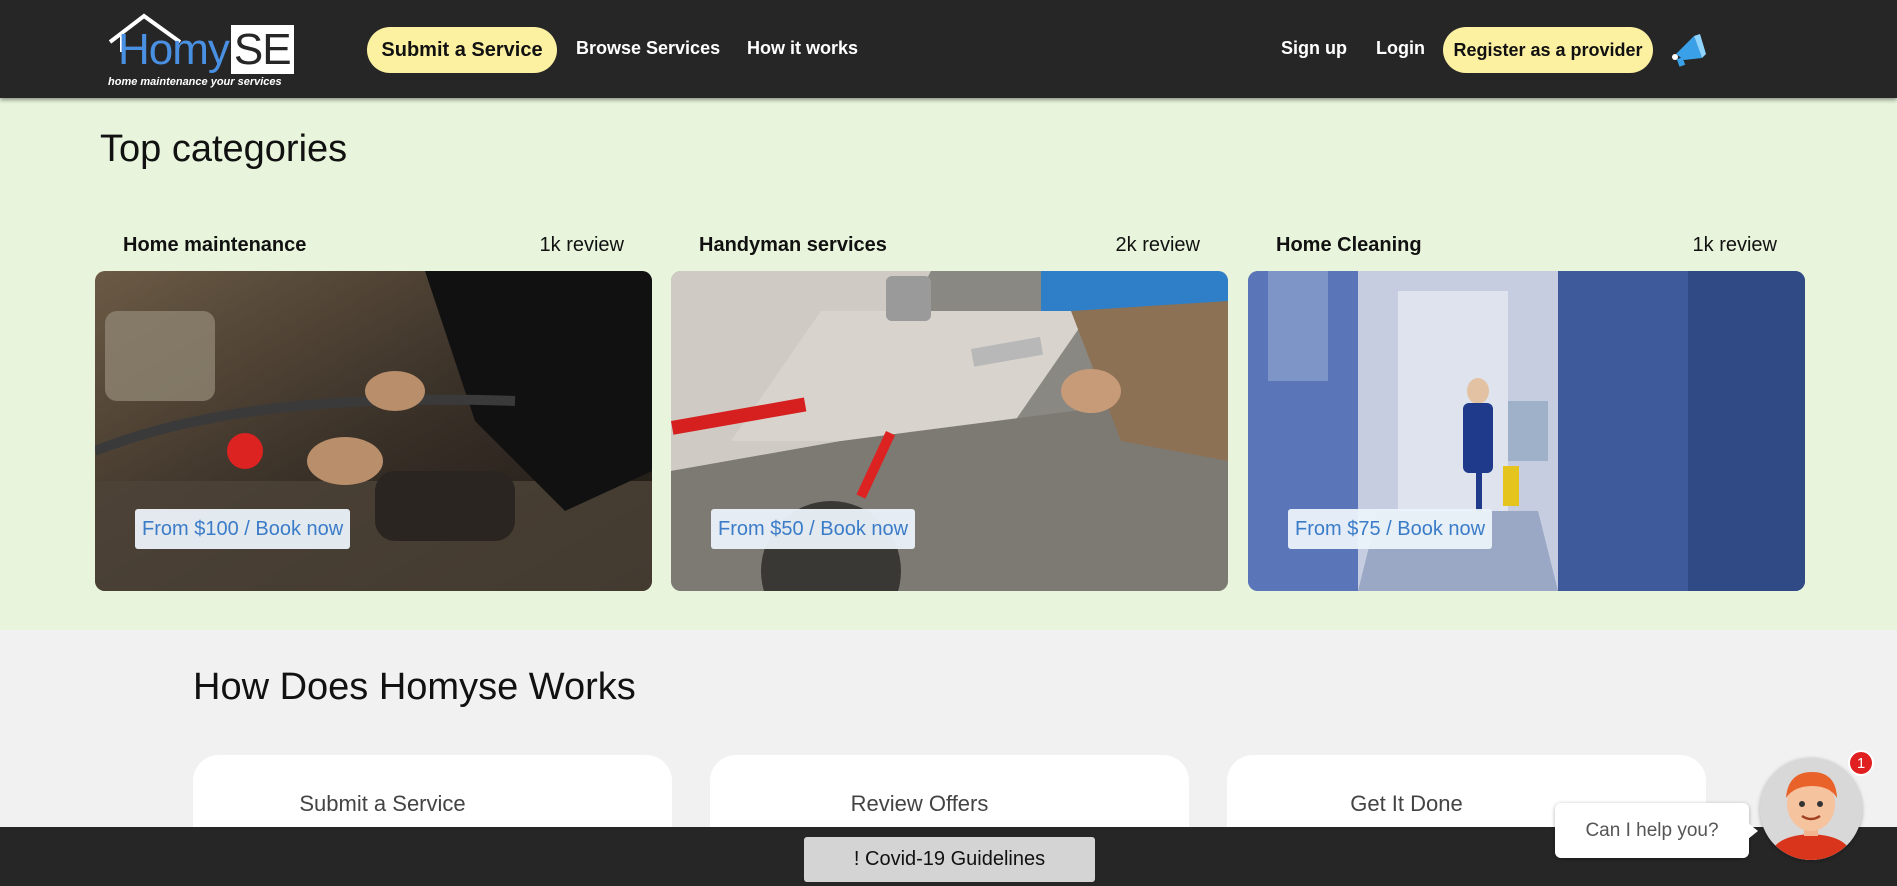  What do you see at coordinates (813, 529) in the screenshot?
I see `book-now-price-link: From $50 / Book now` at bounding box center [813, 529].